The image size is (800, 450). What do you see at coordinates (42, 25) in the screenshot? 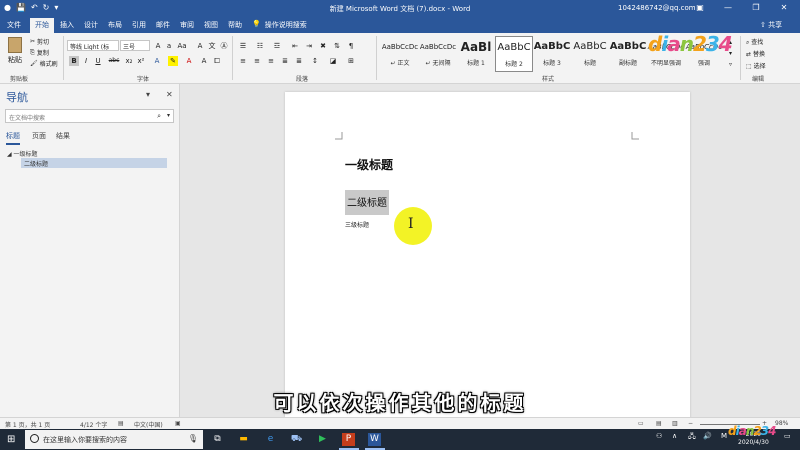
I see `tab-home: 开始` at bounding box center [42, 25].